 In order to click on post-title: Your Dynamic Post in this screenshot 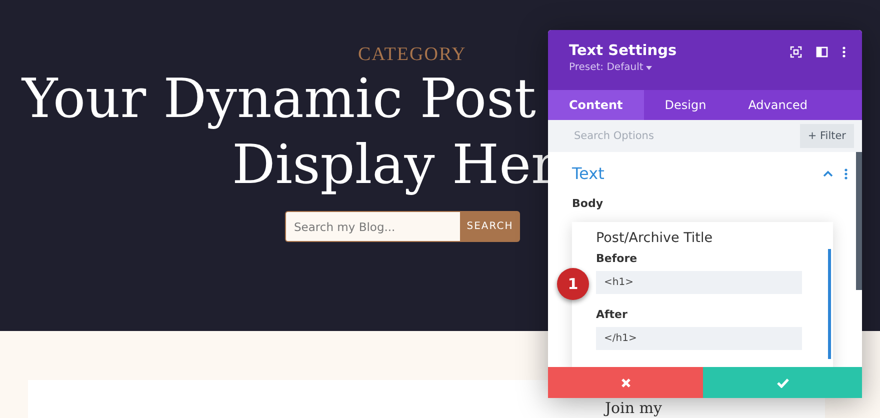, I will do `click(279, 99)`.